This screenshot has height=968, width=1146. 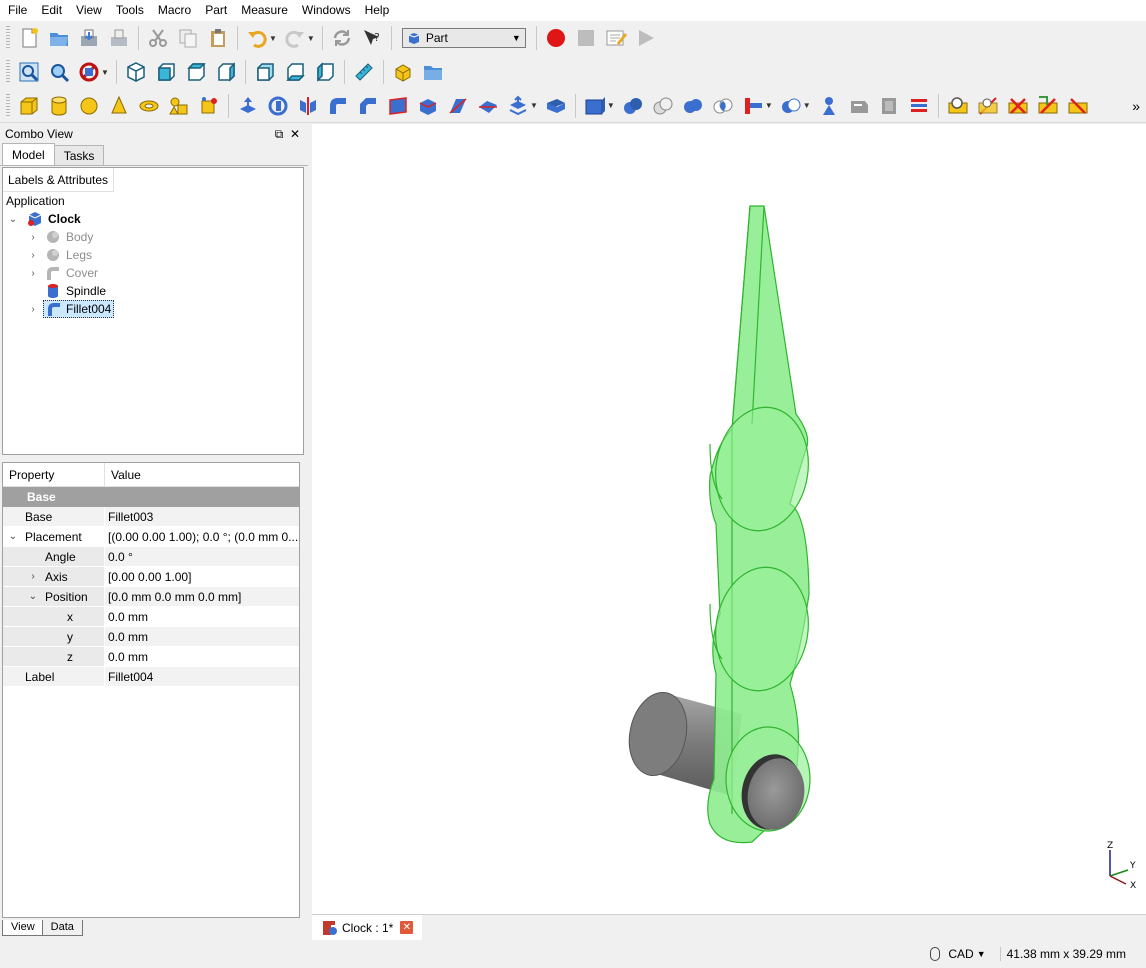 What do you see at coordinates (218, 38) in the screenshot?
I see `paste-icon` at bounding box center [218, 38].